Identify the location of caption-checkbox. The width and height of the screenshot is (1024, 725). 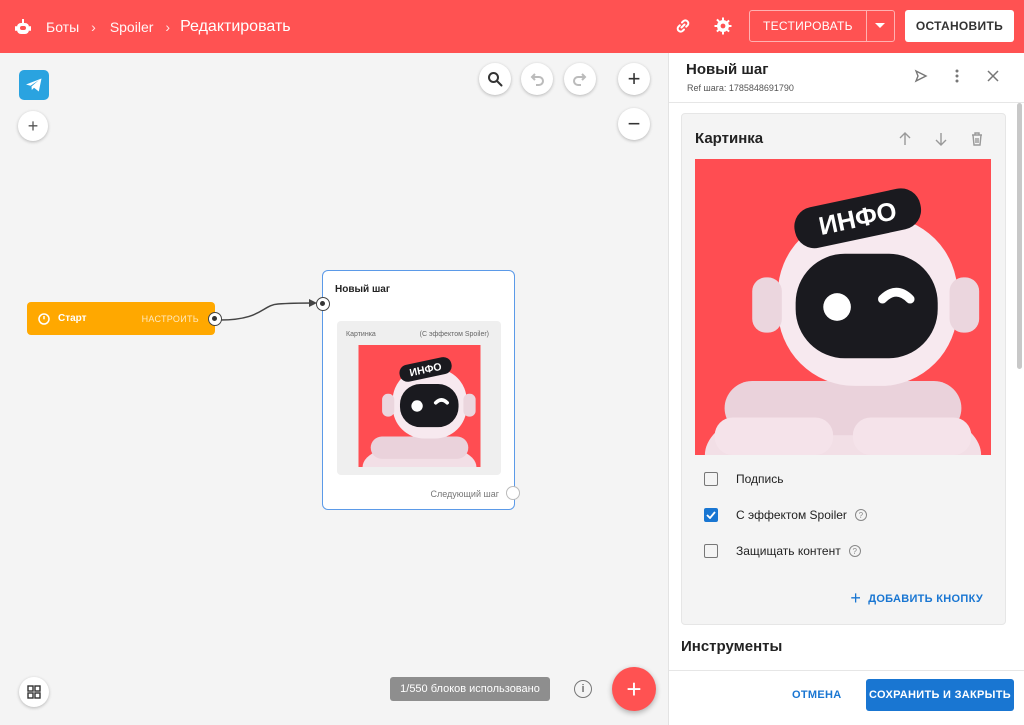
(711, 479).